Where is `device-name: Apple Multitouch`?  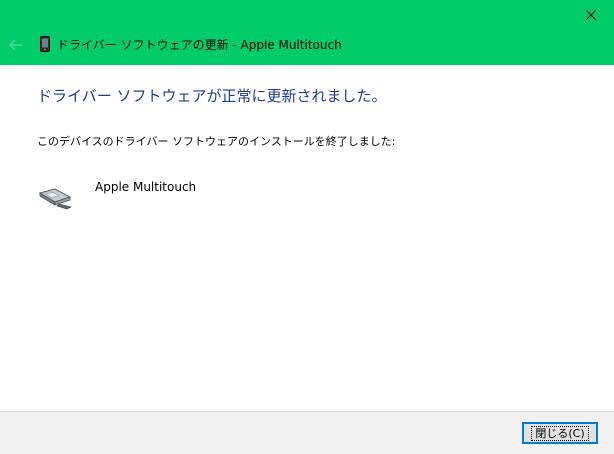
device-name: Apple Multitouch is located at coordinates (146, 187).